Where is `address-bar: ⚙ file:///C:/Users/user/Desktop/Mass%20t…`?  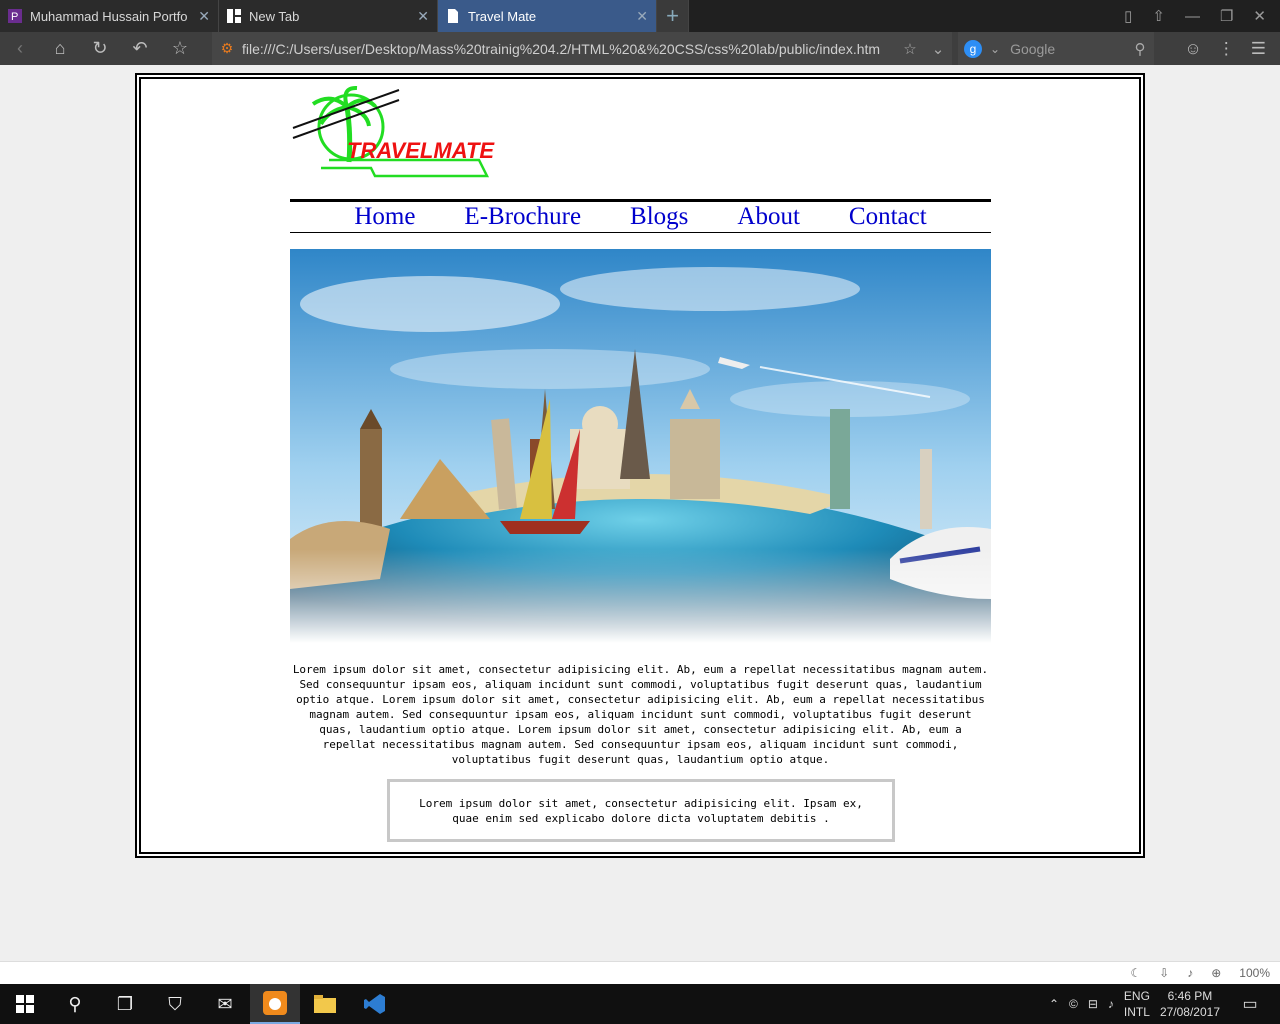 address-bar: ⚙ file:///C:/Users/user/Desktop/Mass%20t… is located at coordinates (582, 48).